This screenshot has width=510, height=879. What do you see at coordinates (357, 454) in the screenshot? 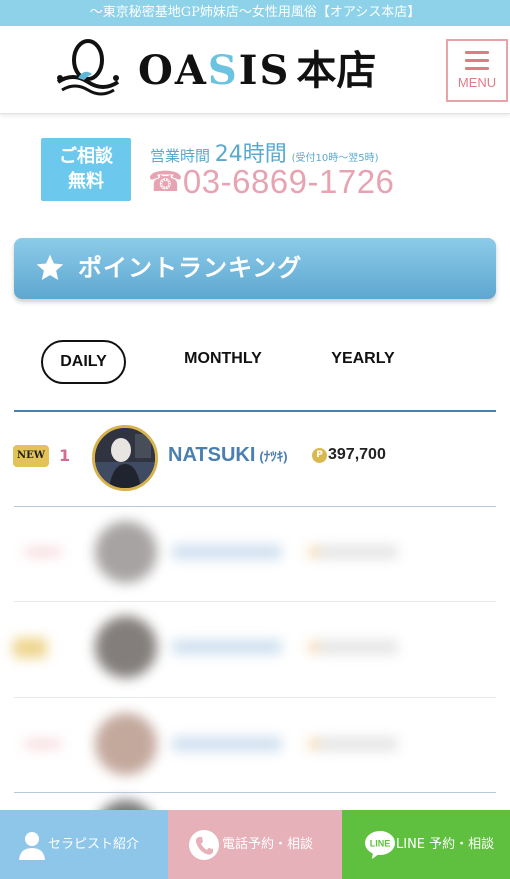
I see `points-value: 397,700` at bounding box center [357, 454].